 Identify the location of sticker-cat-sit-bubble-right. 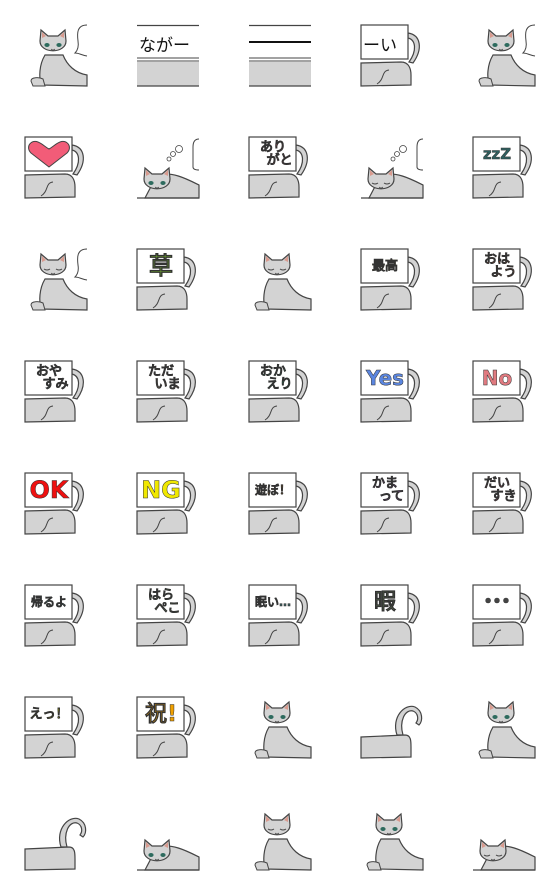
(504, 55).